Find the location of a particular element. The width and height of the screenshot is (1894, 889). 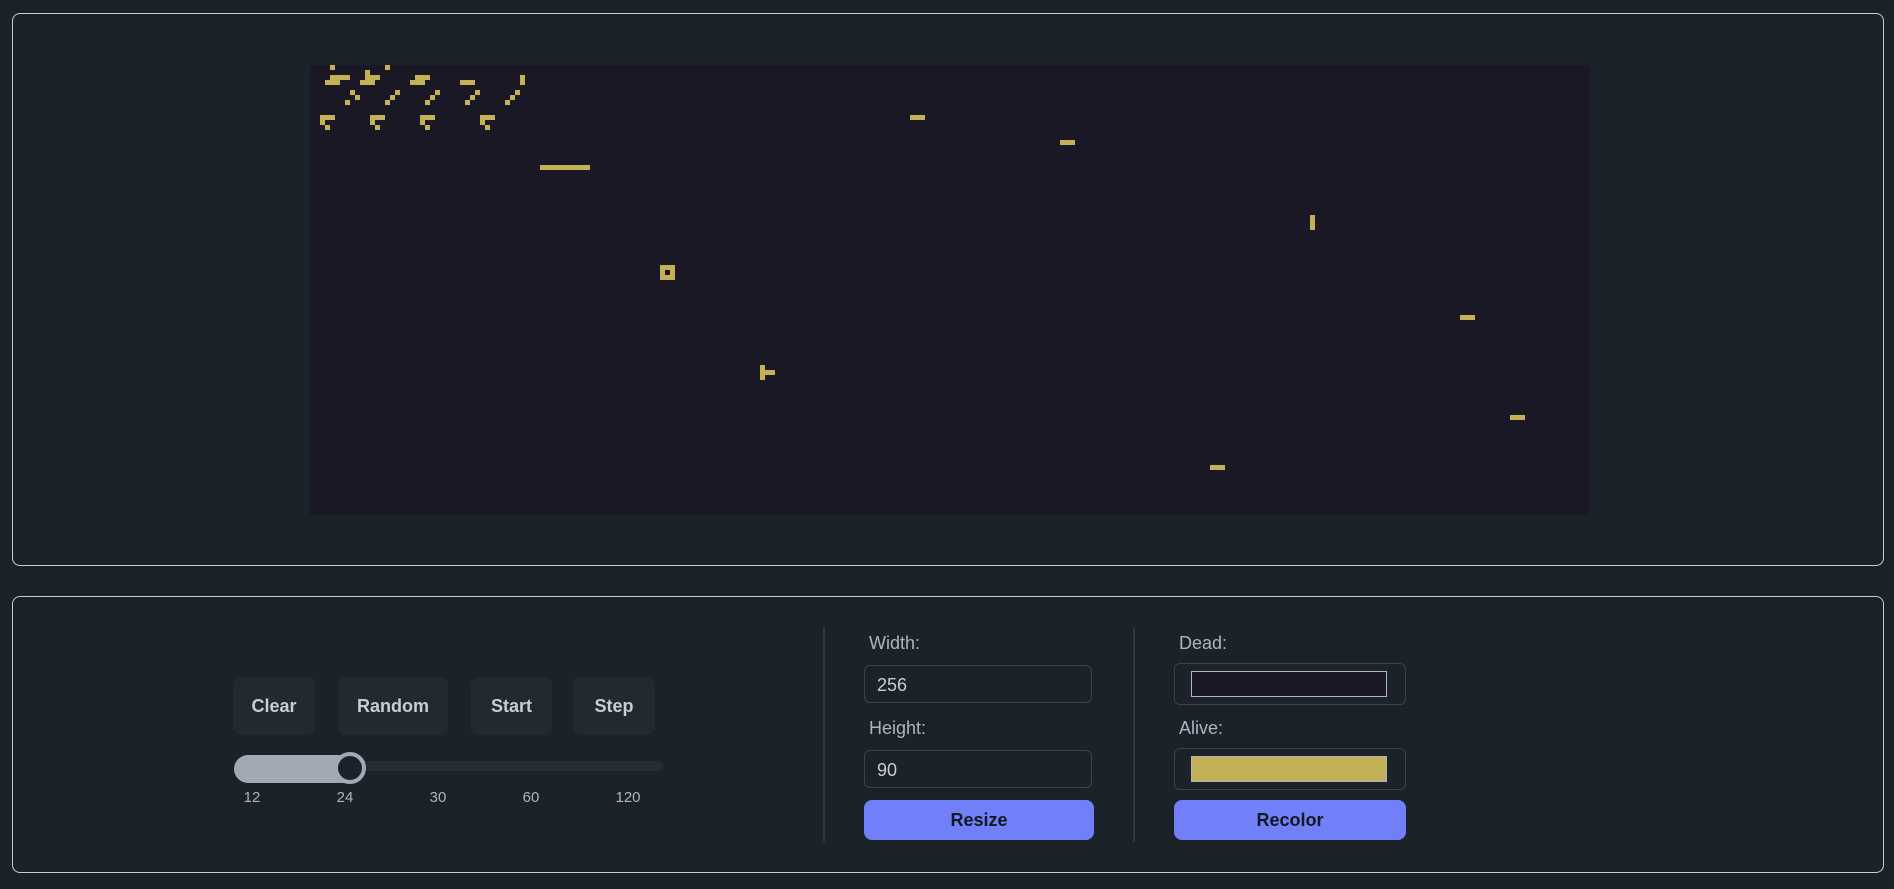

dead-color-swatch is located at coordinates (1289, 684).